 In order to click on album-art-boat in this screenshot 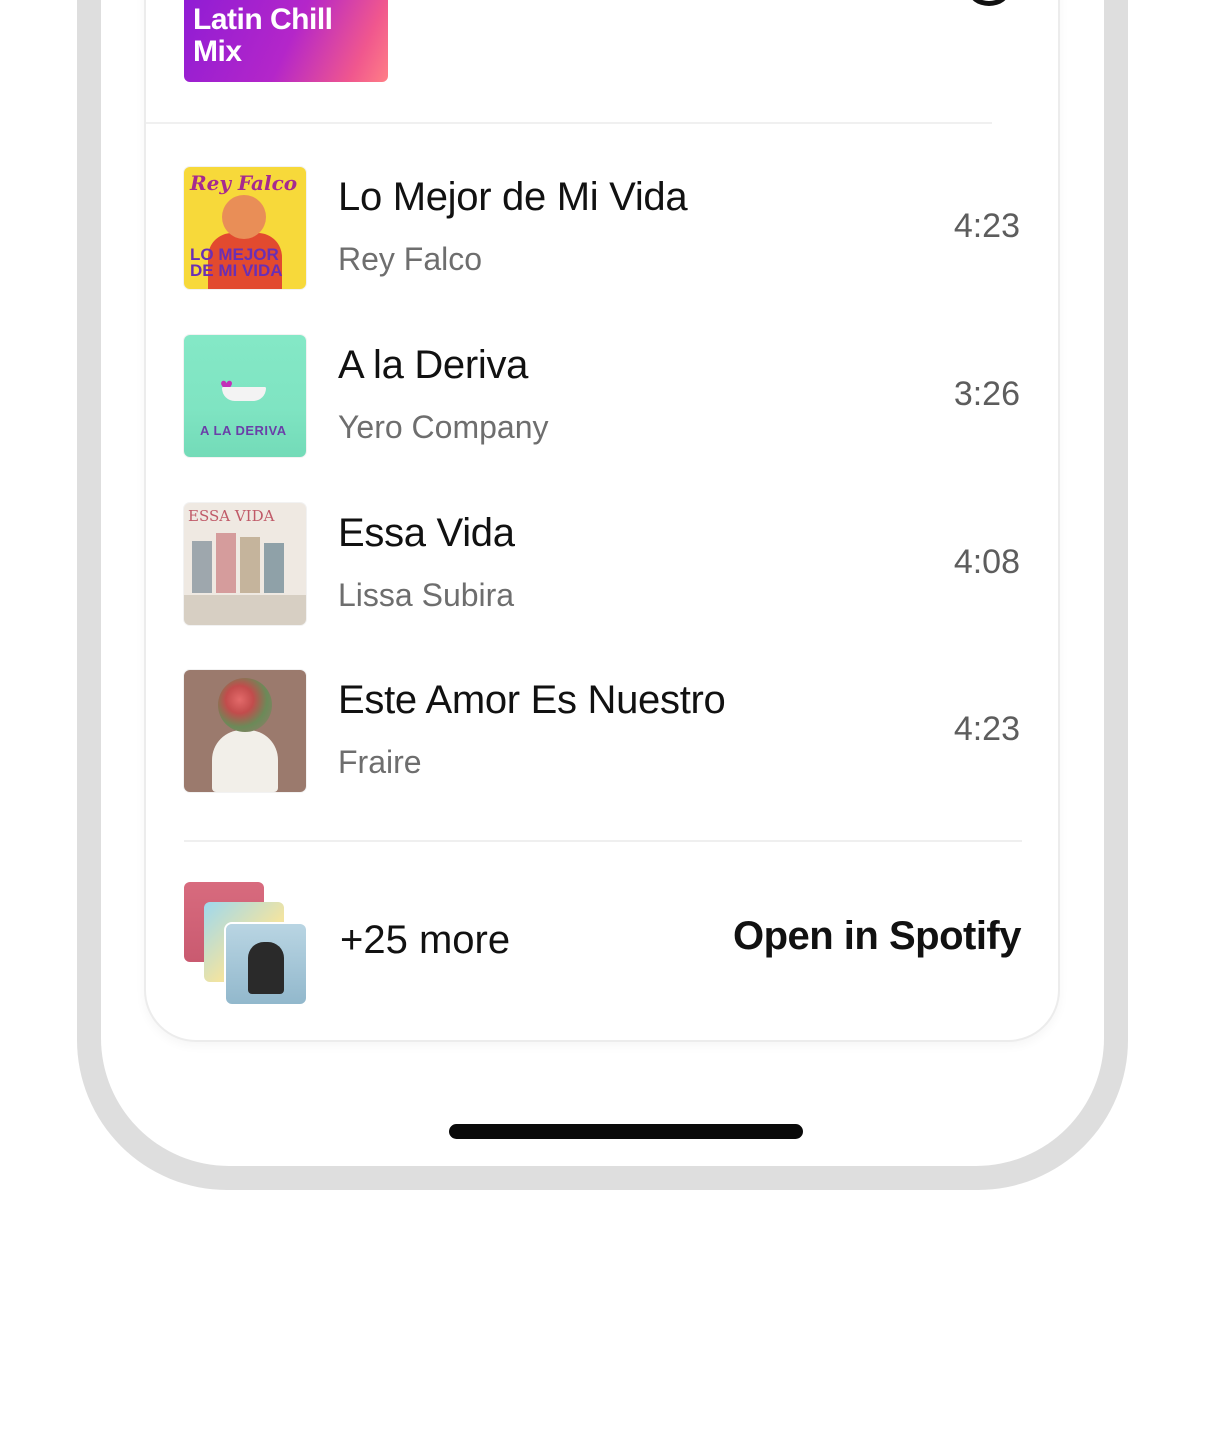, I will do `click(244, 394)`.